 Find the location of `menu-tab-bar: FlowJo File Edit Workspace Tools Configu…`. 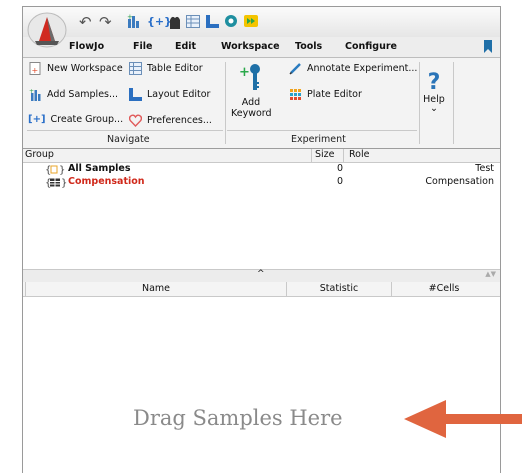

menu-tab-bar: FlowJo File Edit Workspace Tools Configu… is located at coordinates (261, 47).